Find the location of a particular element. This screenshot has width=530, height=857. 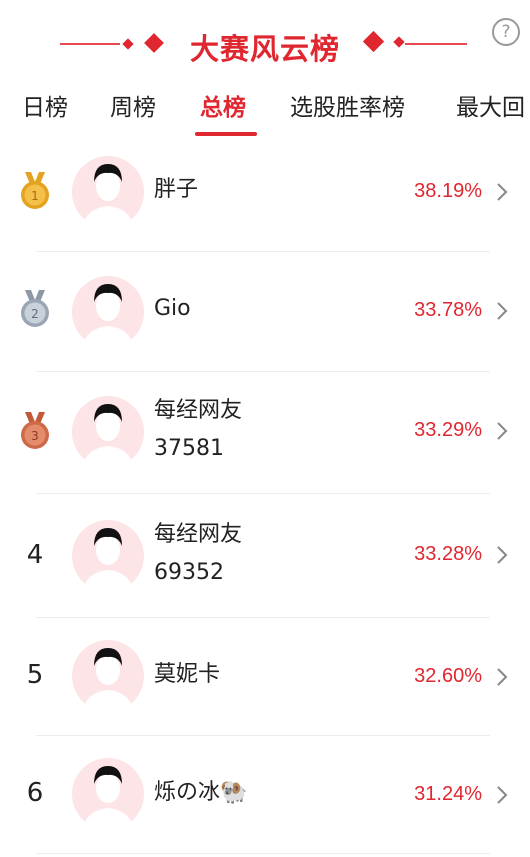

user-name: 烁の冰🐏 is located at coordinates (200, 793).